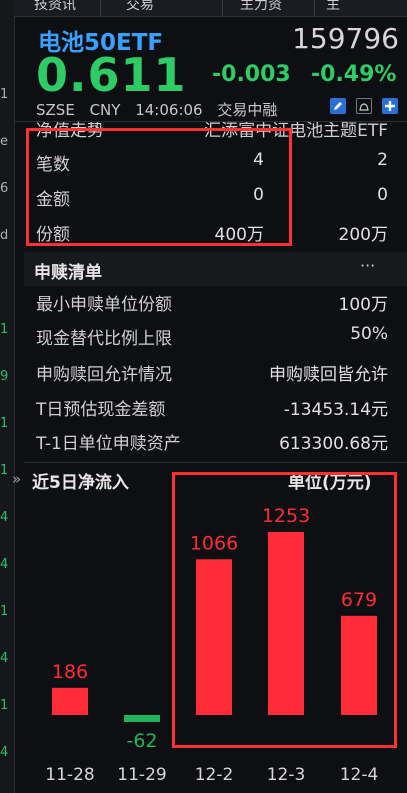 The height and width of the screenshot is (793, 407). I want to click on row-value-2: 2, so click(382, 160).